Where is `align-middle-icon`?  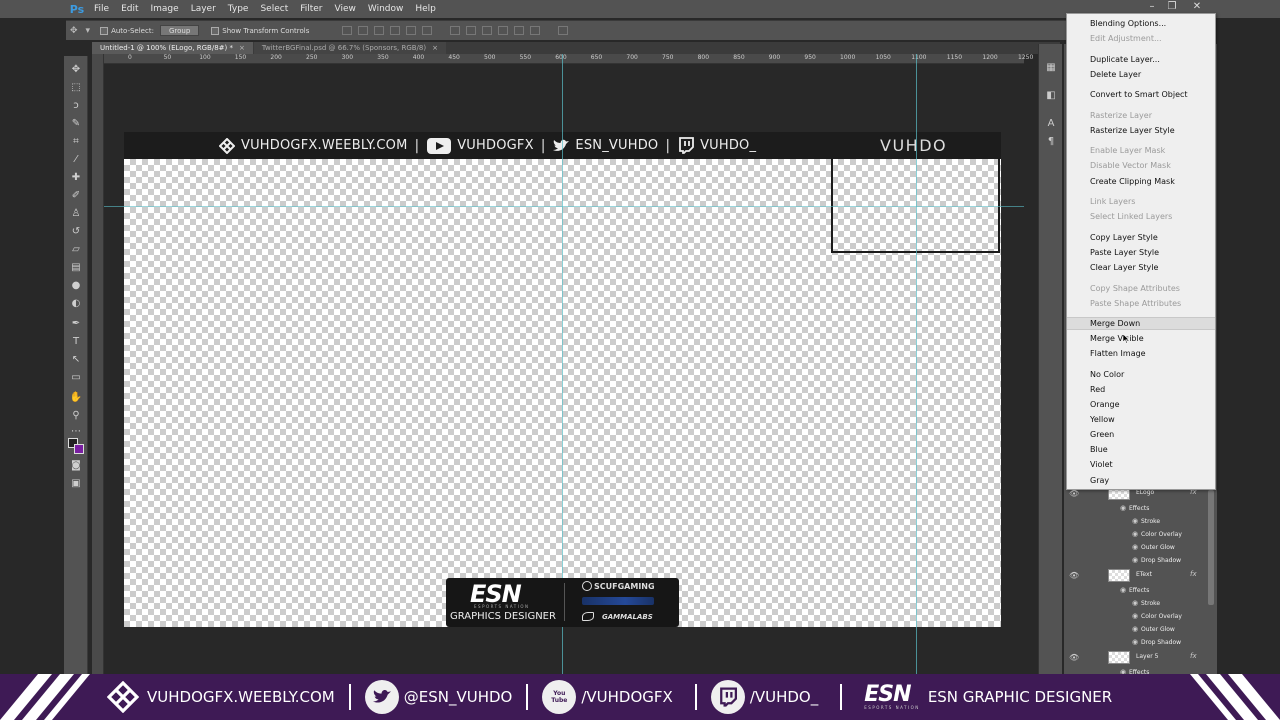 align-middle-icon is located at coordinates (363, 30).